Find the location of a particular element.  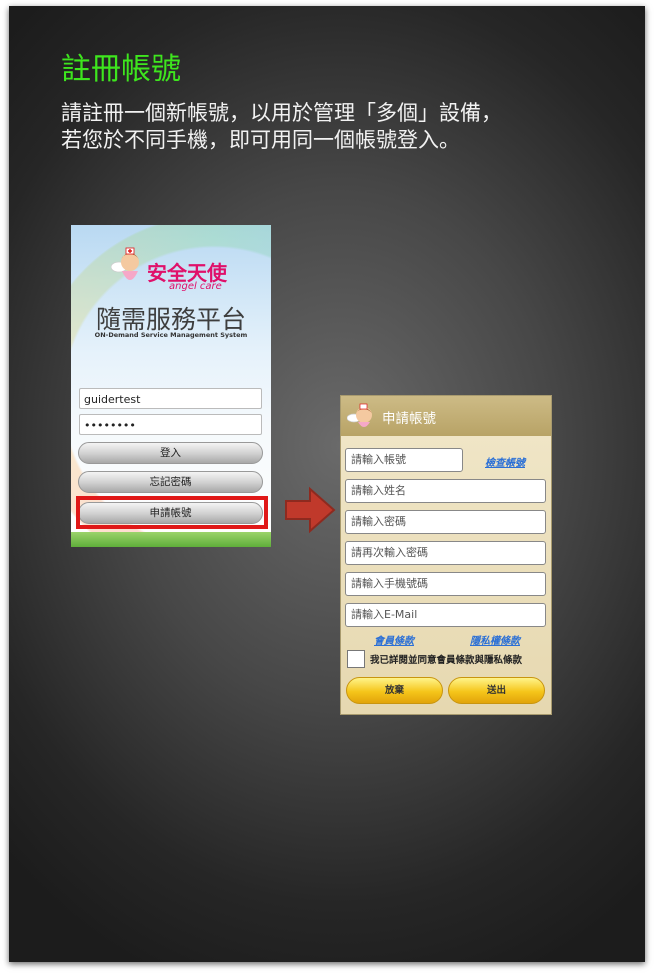

submit-button: 送出 is located at coordinates (496, 690).